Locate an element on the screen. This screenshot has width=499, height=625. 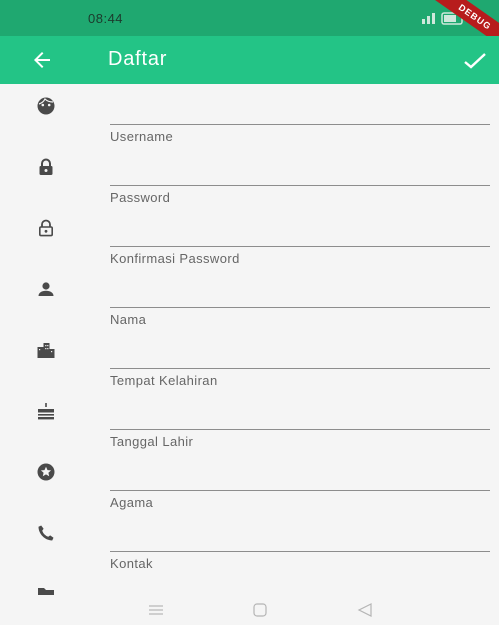
religion-label: Agama is located at coordinates (132, 502).